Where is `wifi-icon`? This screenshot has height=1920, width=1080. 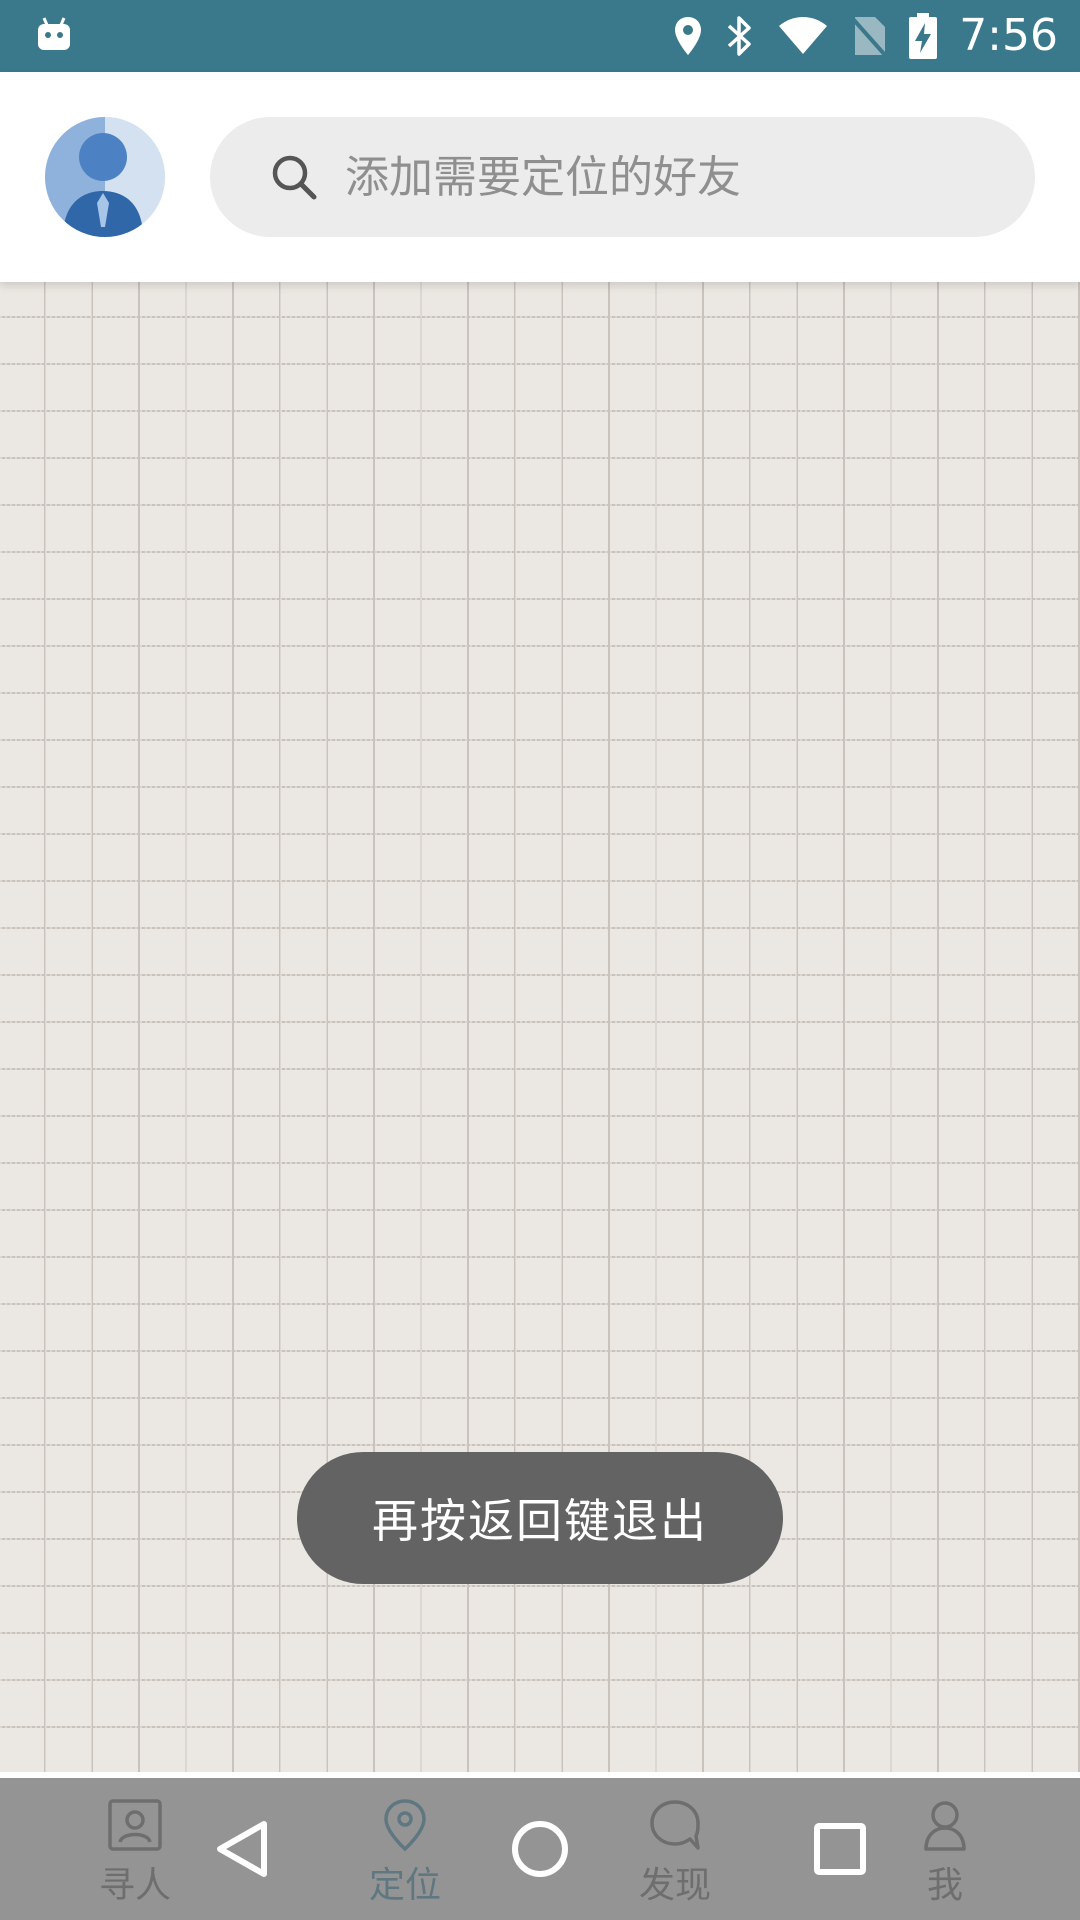
wifi-icon is located at coordinates (803, 35).